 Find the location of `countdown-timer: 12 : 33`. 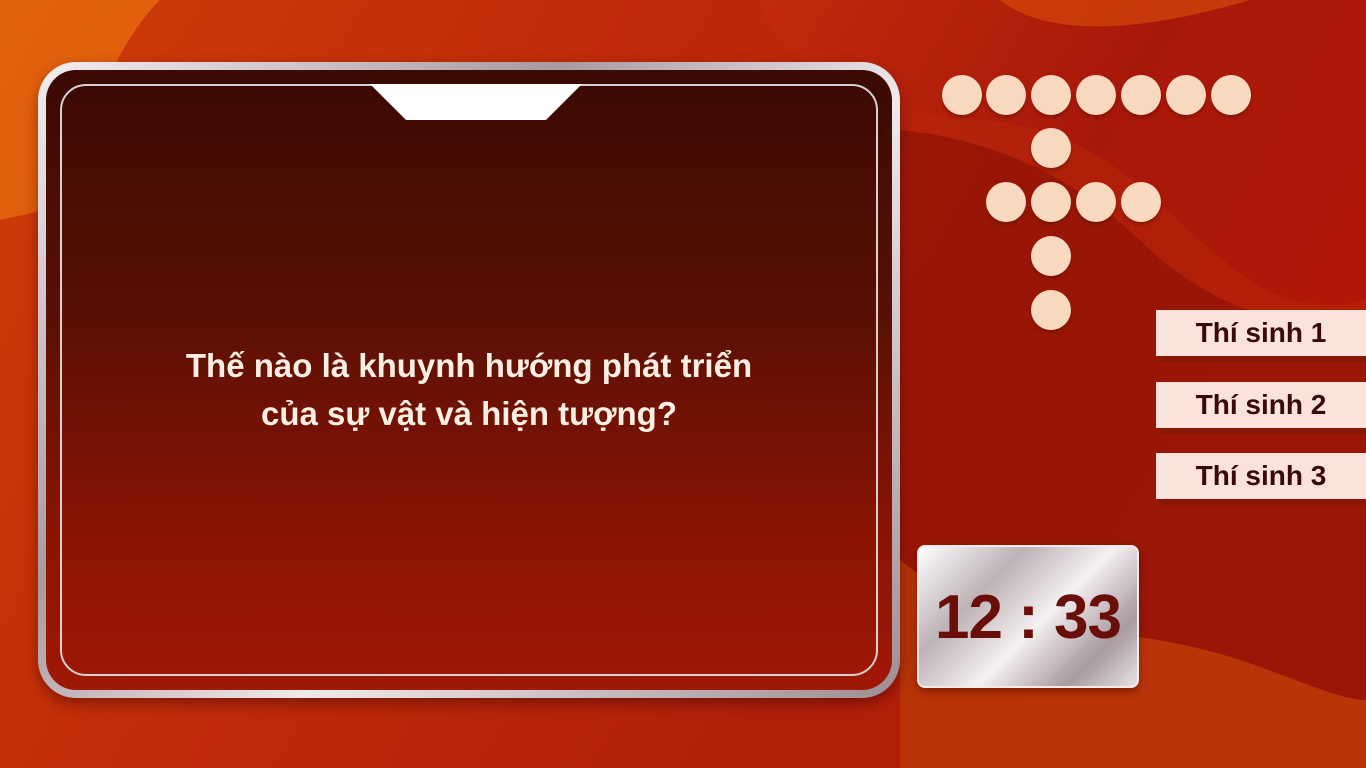

countdown-timer: 12 : 33 is located at coordinates (1028, 616).